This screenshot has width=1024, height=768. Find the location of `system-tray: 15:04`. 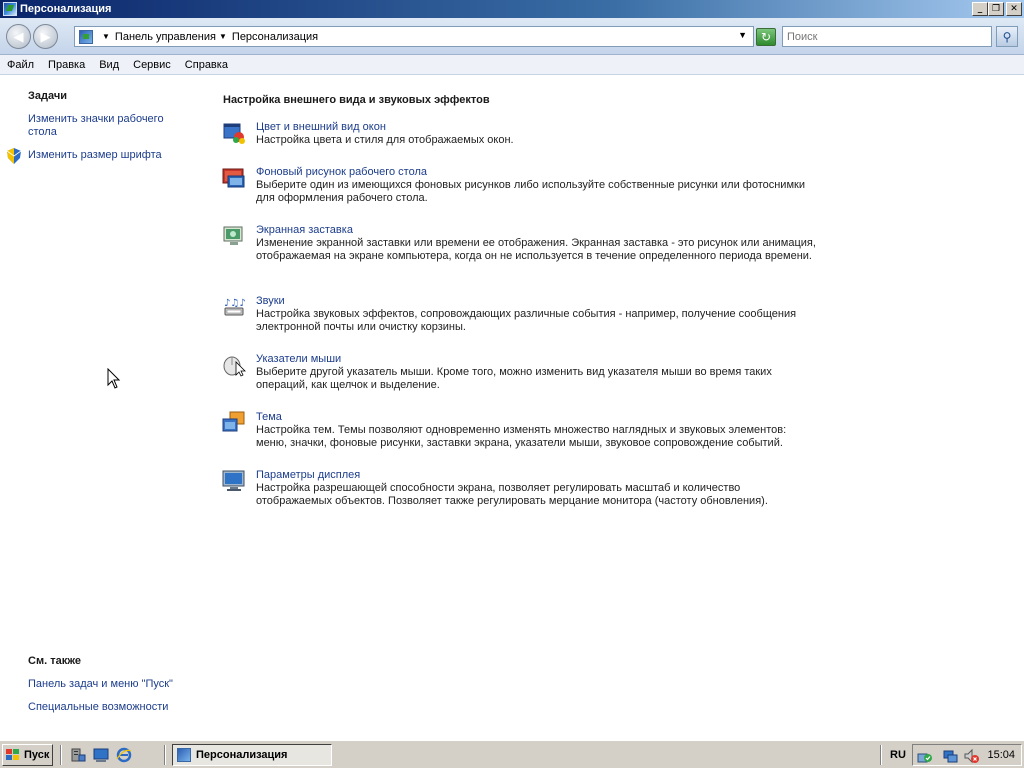

system-tray: 15:04 is located at coordinates (967, 755).